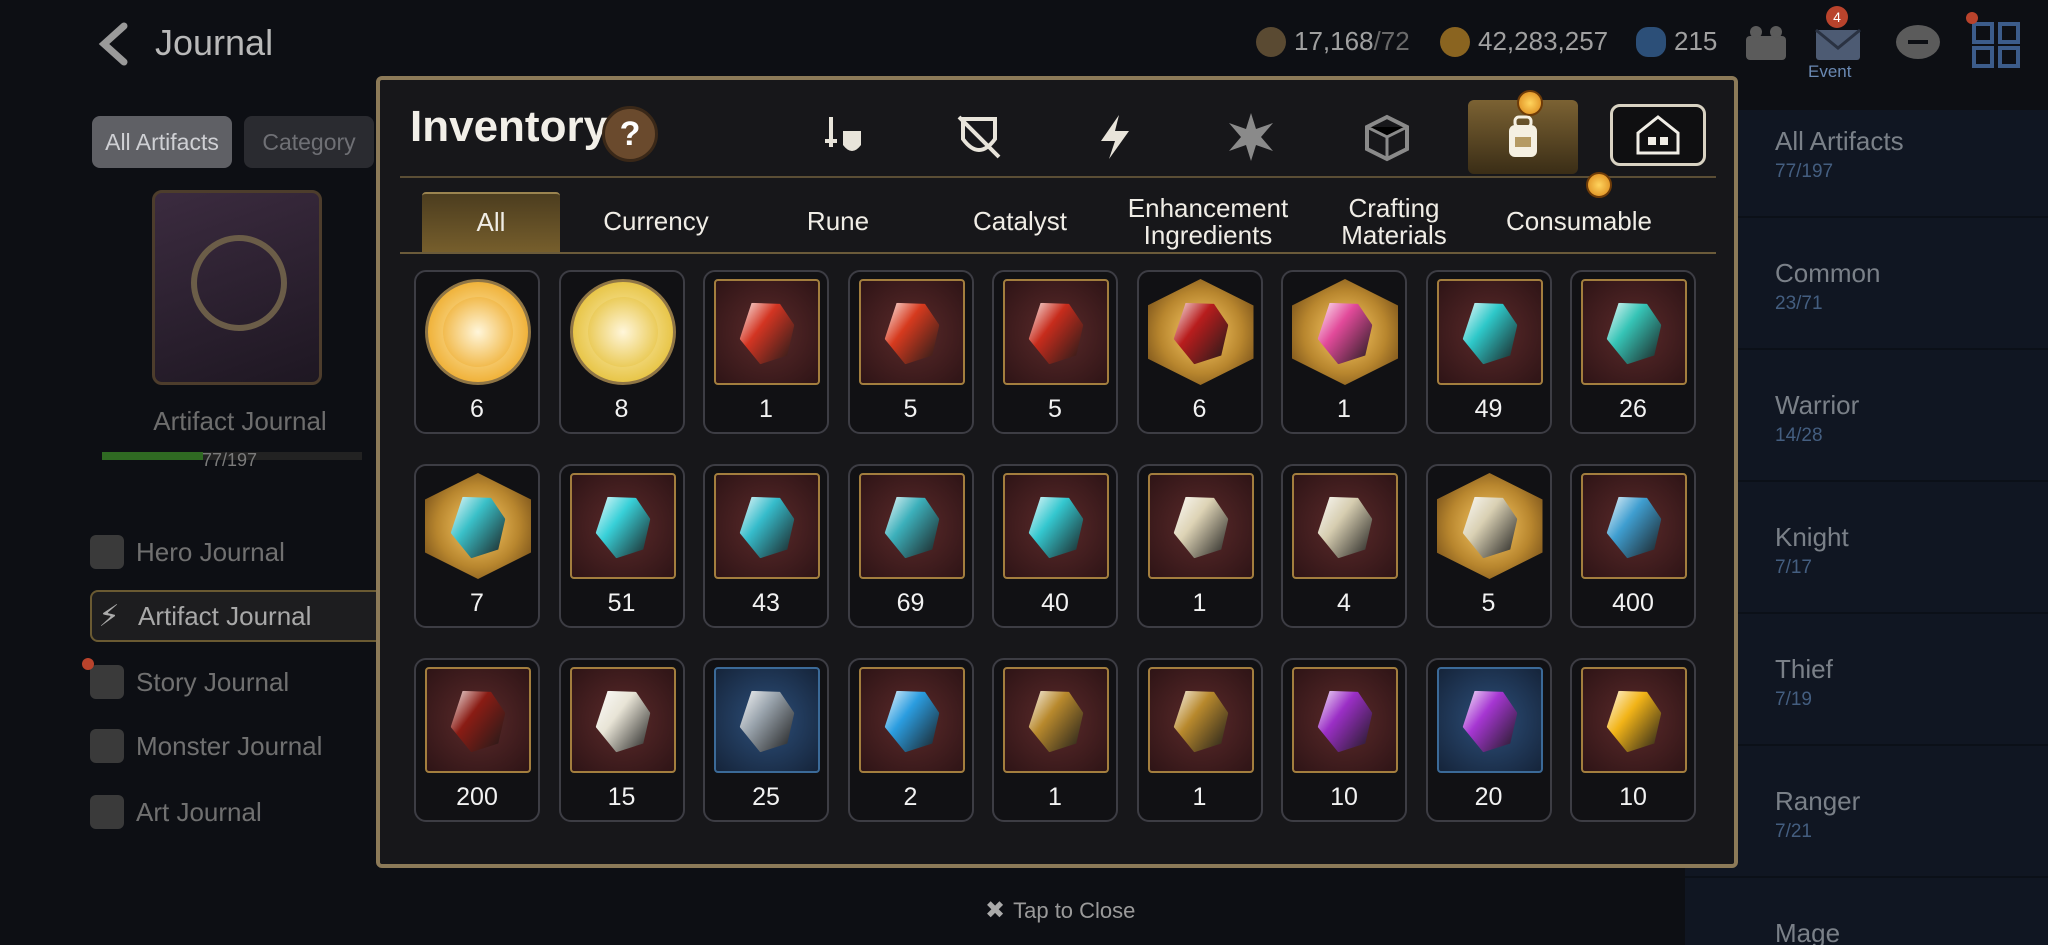 The height and width of the screenshot is (945, 2048). Describe the element at coordinates (1055, 603) in the screenshot. I see `item-quantity: 40` at that location.